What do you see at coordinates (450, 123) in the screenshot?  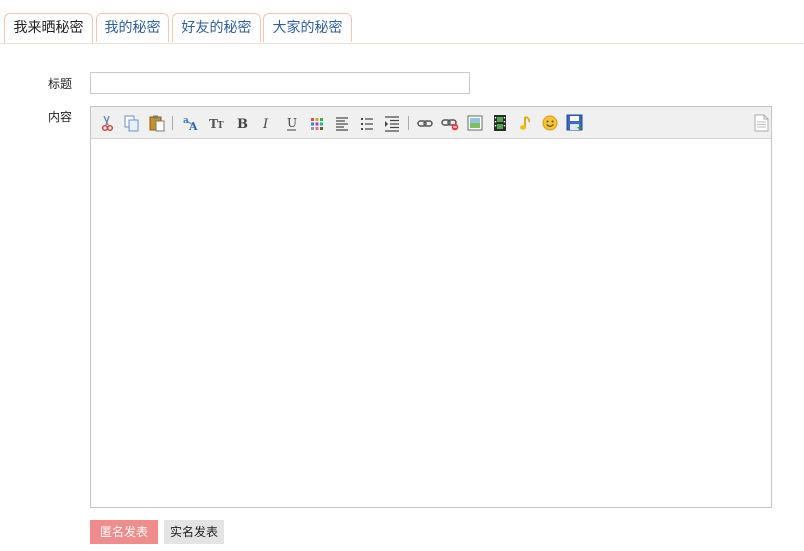 I see `unlink-icon` at bounding box center [450, 123].